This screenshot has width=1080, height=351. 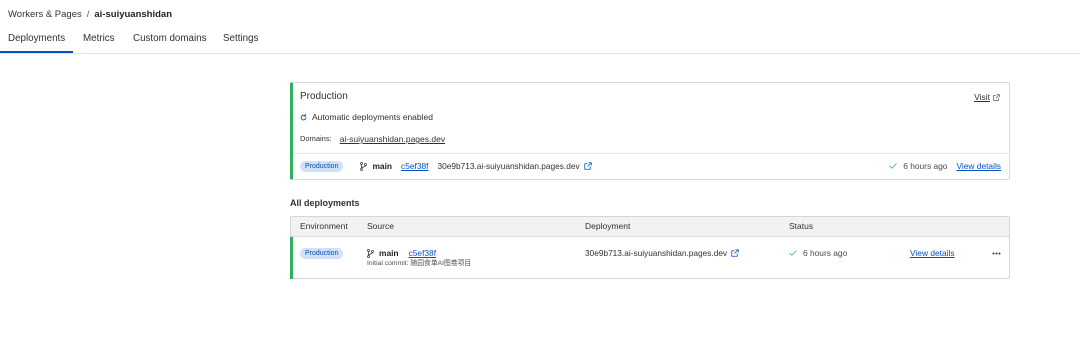 What do you see at coordinates (801, 226) in the screenshot?
I see `column-header-status: Status` at bounding box center [801, 226].